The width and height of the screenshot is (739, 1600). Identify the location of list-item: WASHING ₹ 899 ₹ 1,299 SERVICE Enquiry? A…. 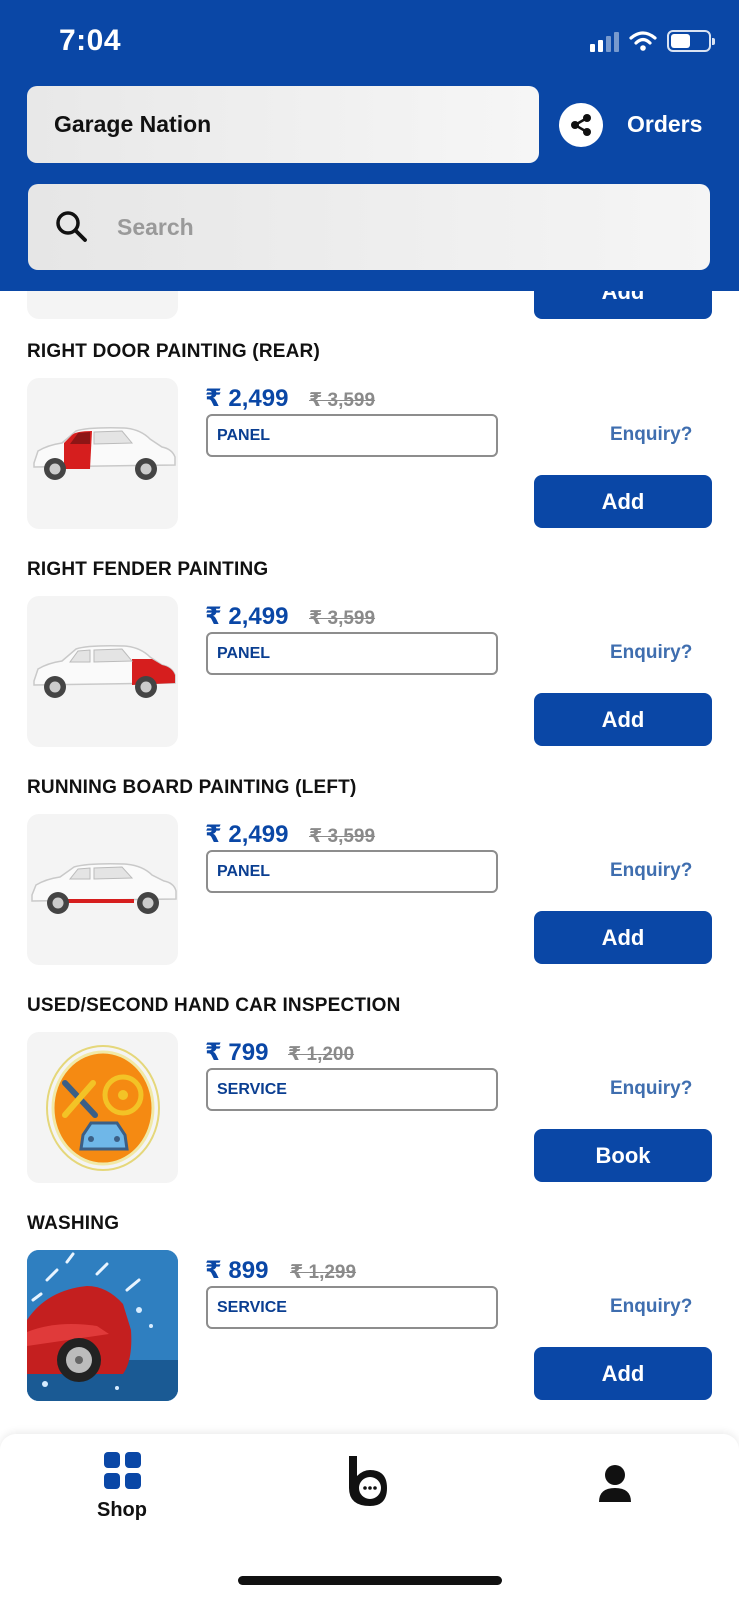
(369, 1318).